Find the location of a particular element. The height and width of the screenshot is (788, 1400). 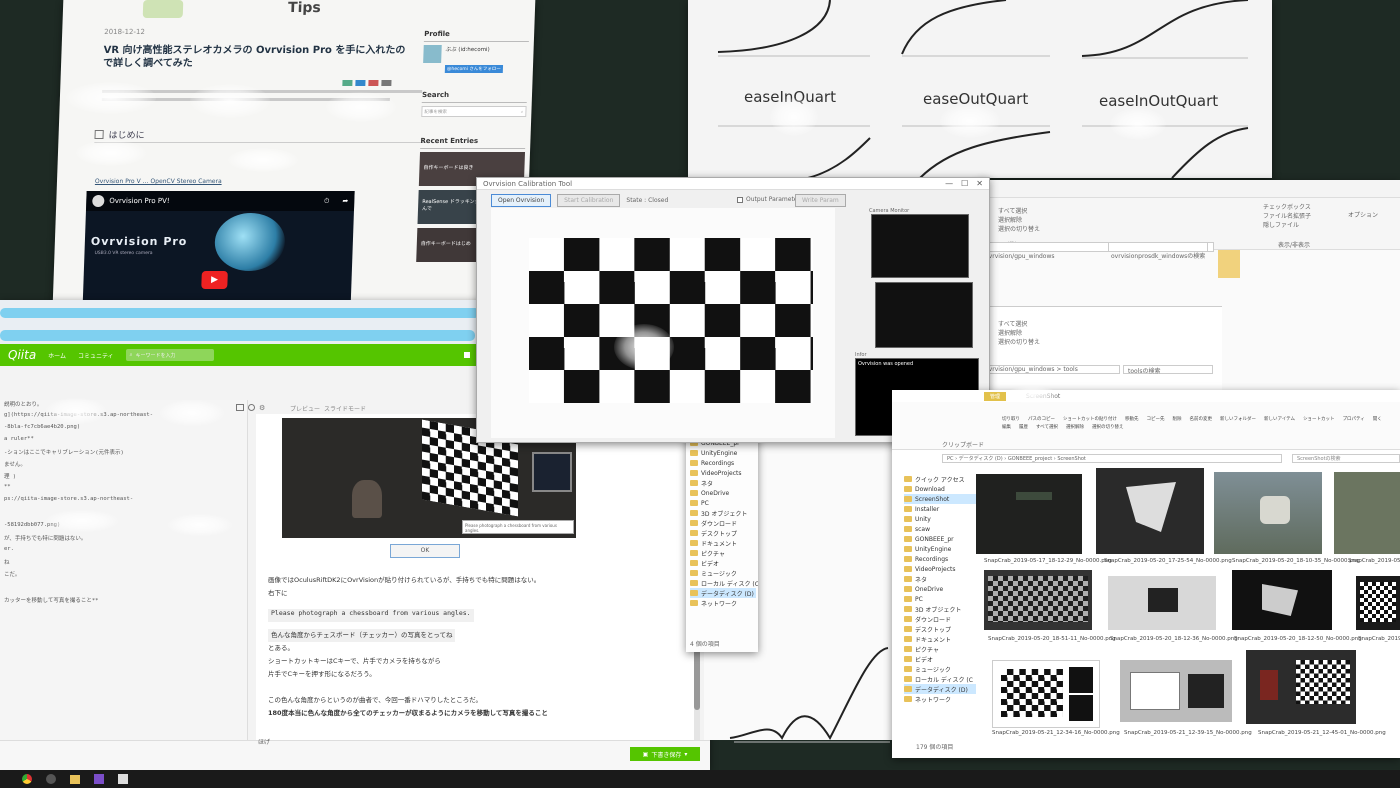

preview-tabs: プレビュー スライドモード is located at coordinates (328, 408).